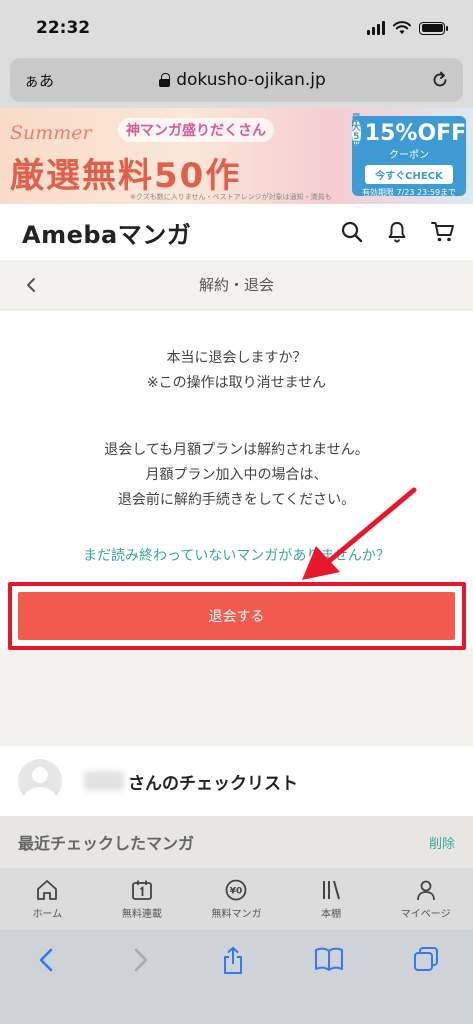 The image size is (473, 1024). What do you see at coordinates (40, 781) in the screenshot?
I see `avatar` at bounding box center [40, 781].